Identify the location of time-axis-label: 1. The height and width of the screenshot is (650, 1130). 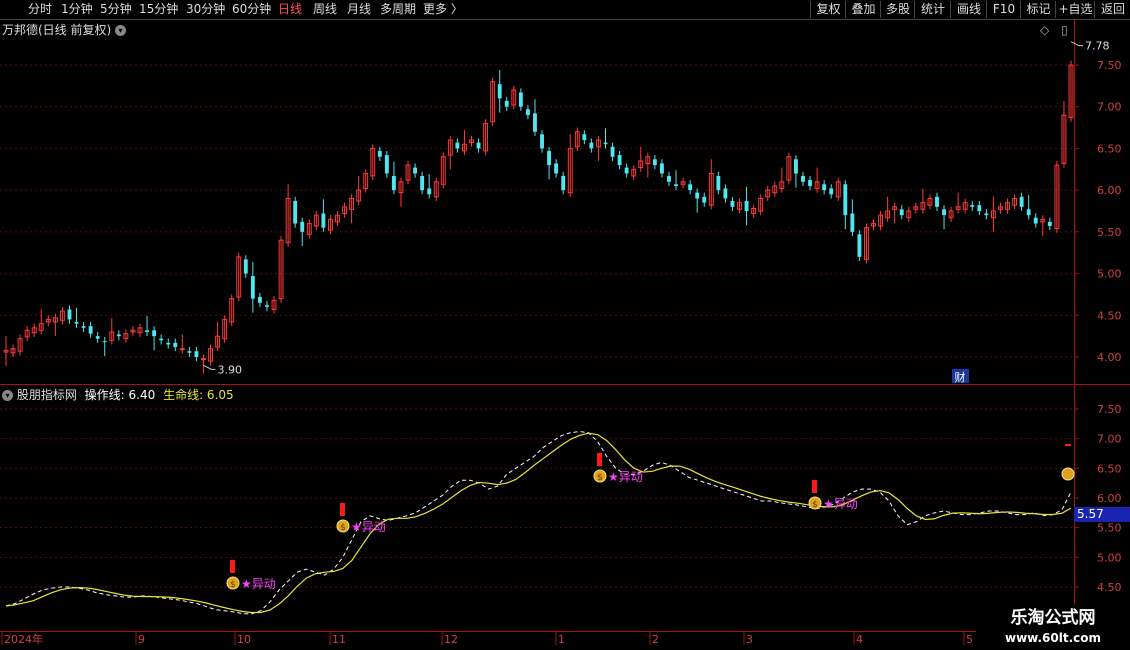
(561, 639).